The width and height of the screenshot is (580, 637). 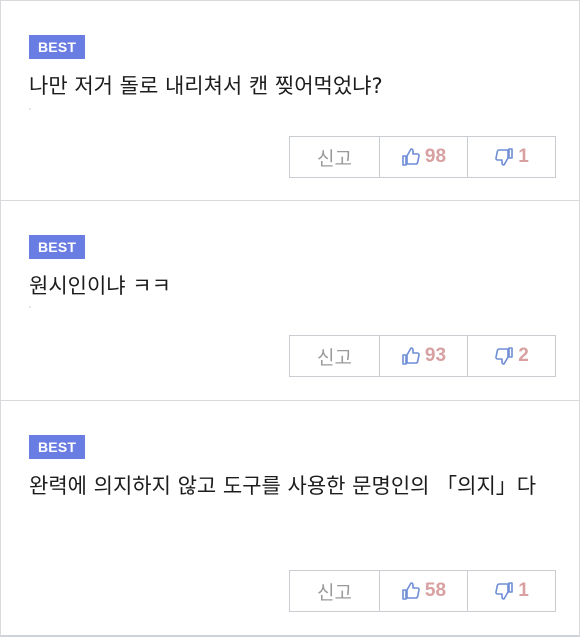 I want to click on comment-actions: 신고 58 1, so click(x=422, y=591).